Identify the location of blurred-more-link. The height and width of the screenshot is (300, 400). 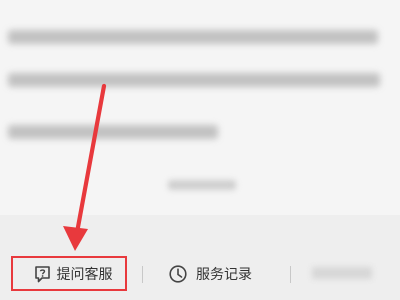
(202, 185).